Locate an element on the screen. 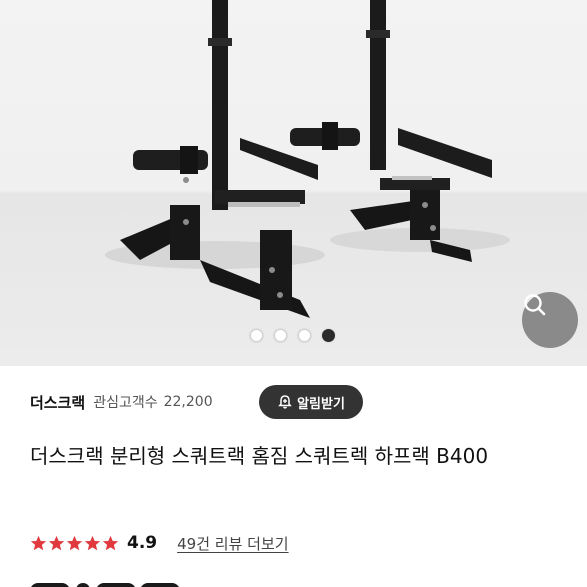 This screenshot has width=587, height=587. alarm-button-label: 알림받기 is located at coordinates (321, 404).